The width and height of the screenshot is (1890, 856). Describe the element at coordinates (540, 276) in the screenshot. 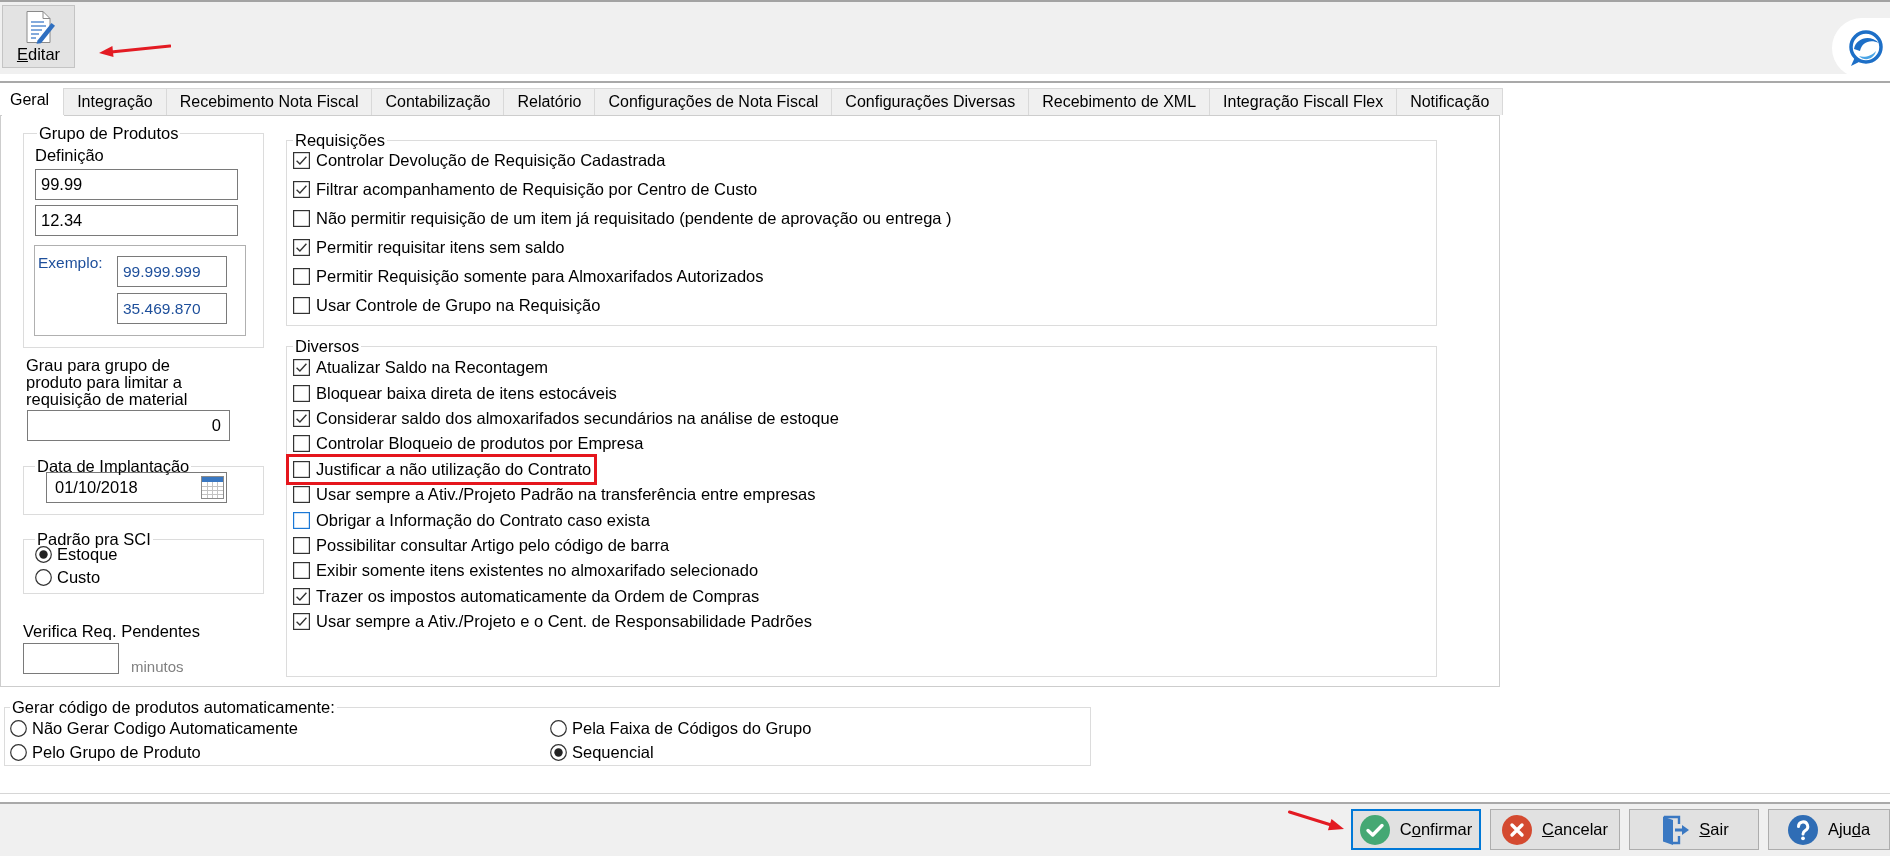

I see `checkbox-label: Permitir Requisição somente para Almoxarifados Autorizados` at that location.